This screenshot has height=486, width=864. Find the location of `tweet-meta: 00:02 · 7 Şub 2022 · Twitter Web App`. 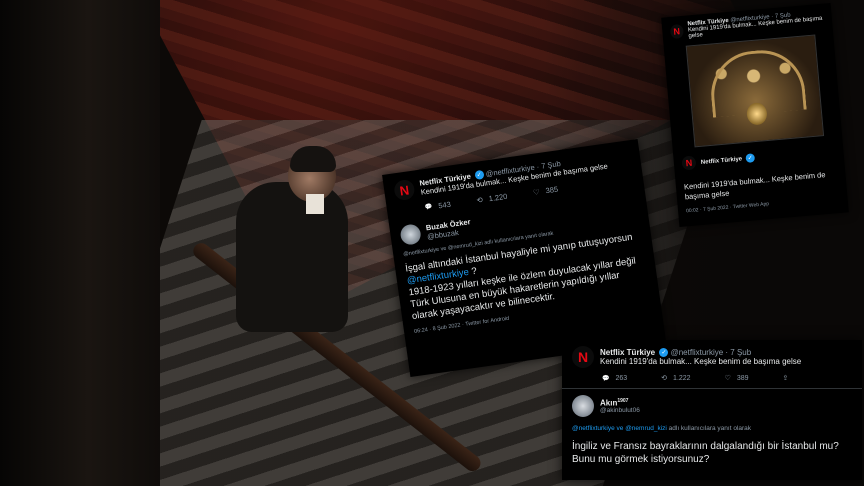

tweet-meta: 00:02 · 7 Şub 2022 · Twitter Web App is located at coordinates (727, 208).